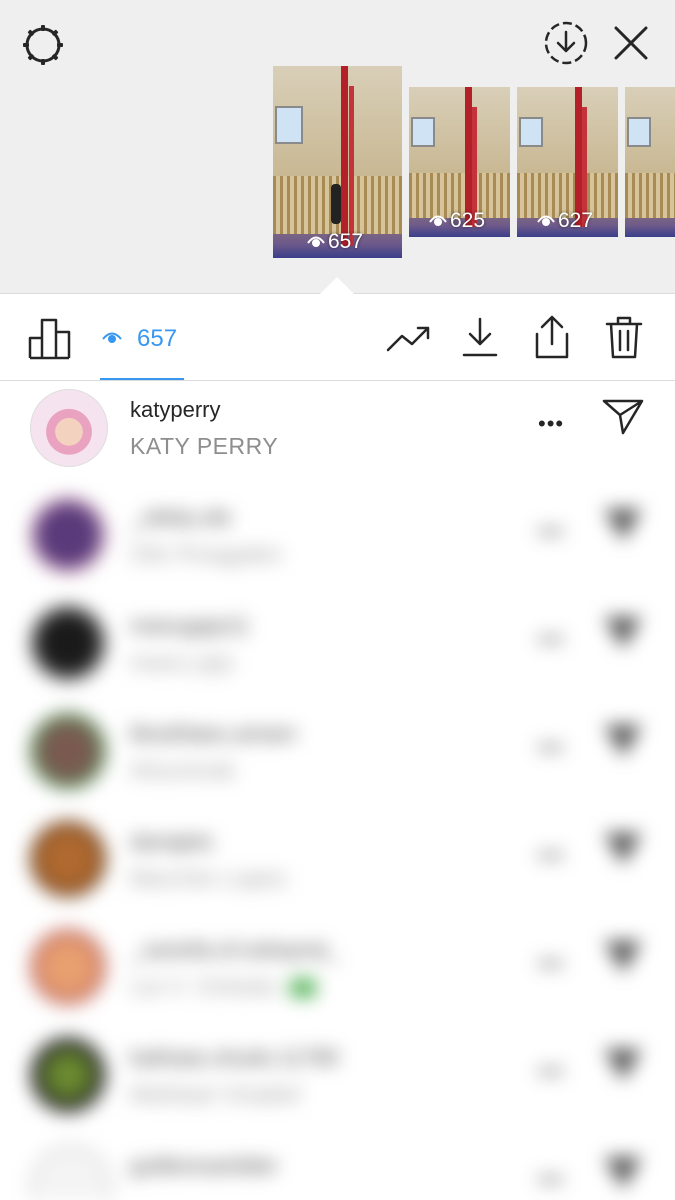 The width and height of the screenshot is (675, 1200). I want to click on story-view-count-value: 657, so click(346, 241).